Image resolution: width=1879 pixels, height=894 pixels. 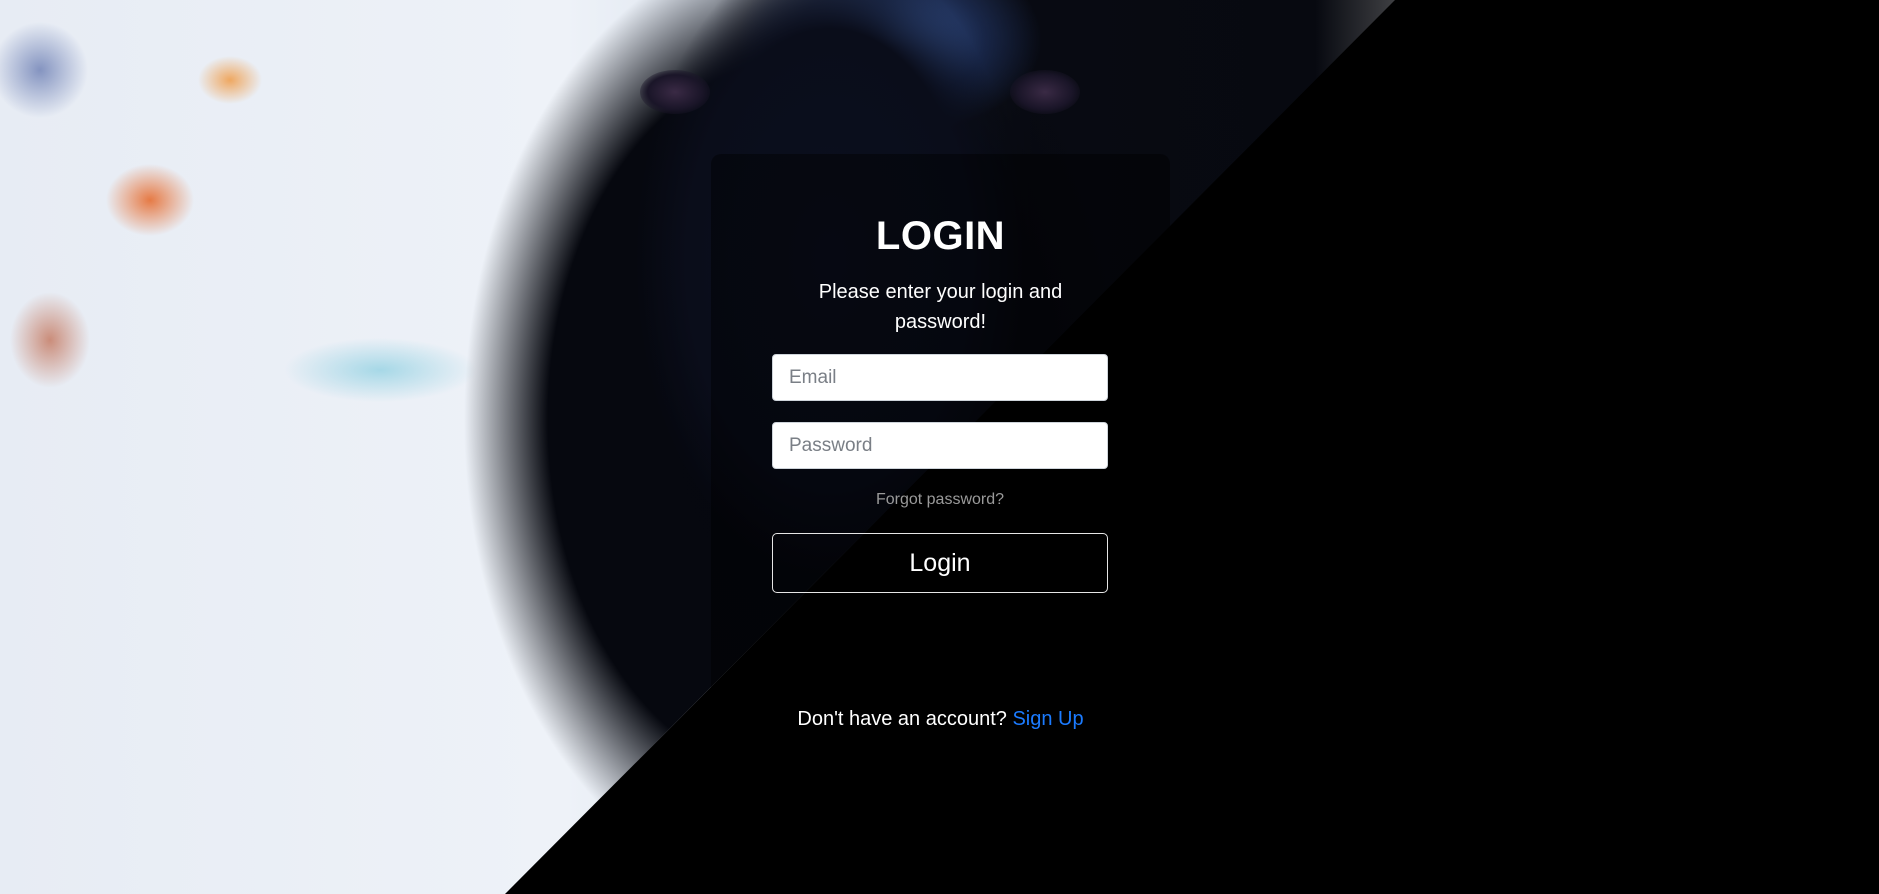 I want to click on email-field, so click(x=940, y=377).